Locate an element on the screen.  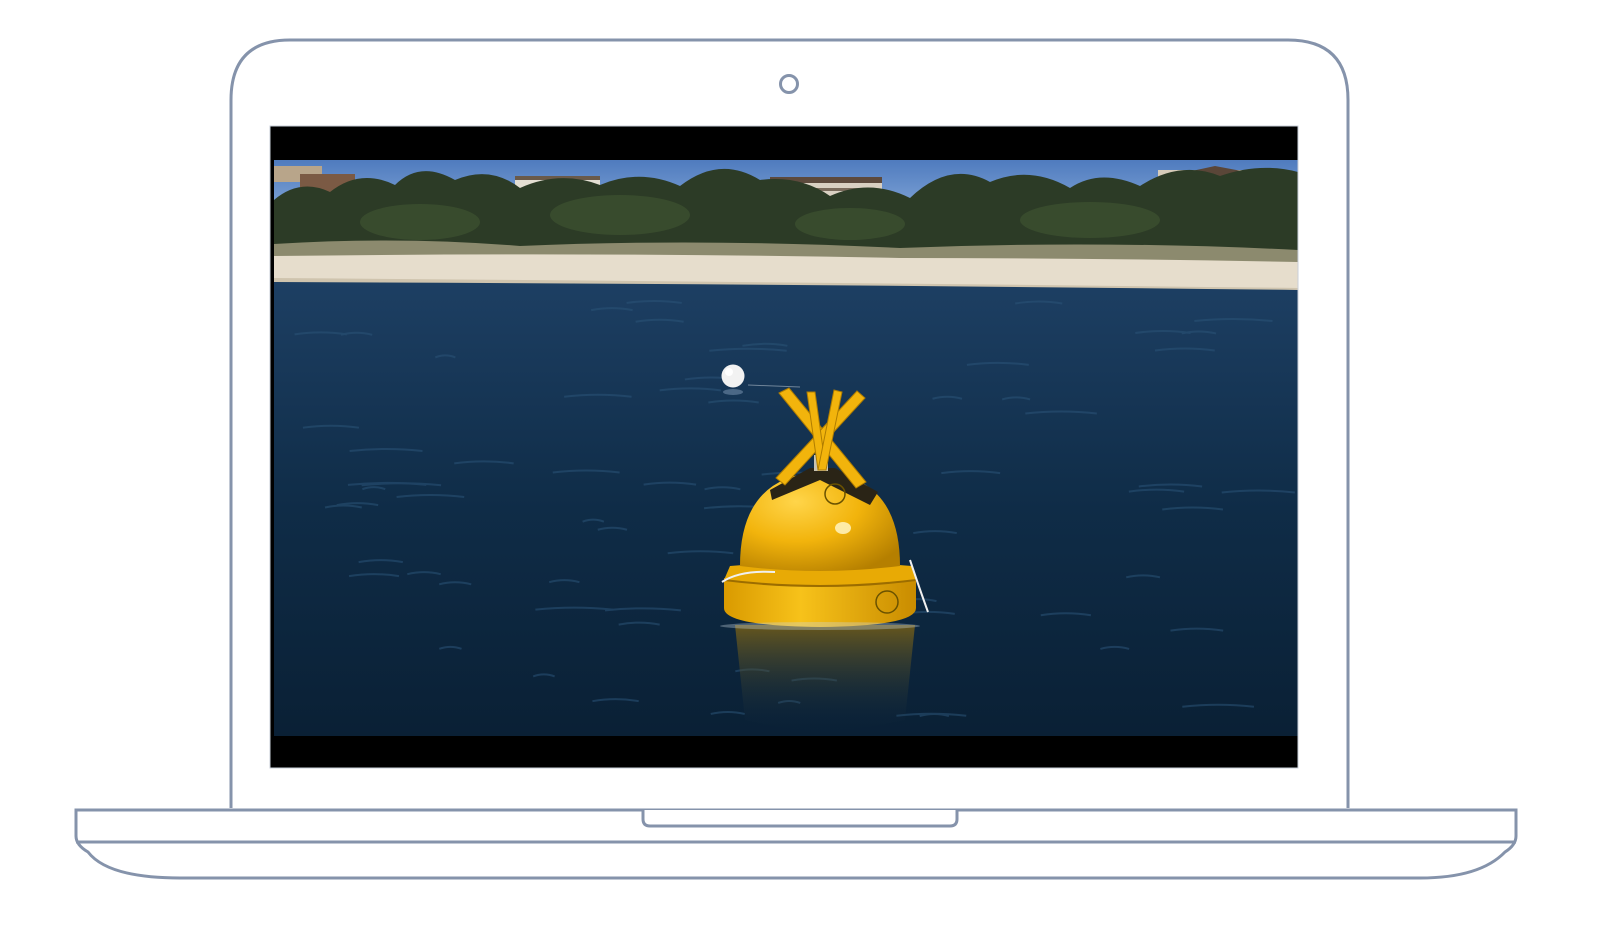
buoy-reflection is located at coordinates (825, 677).